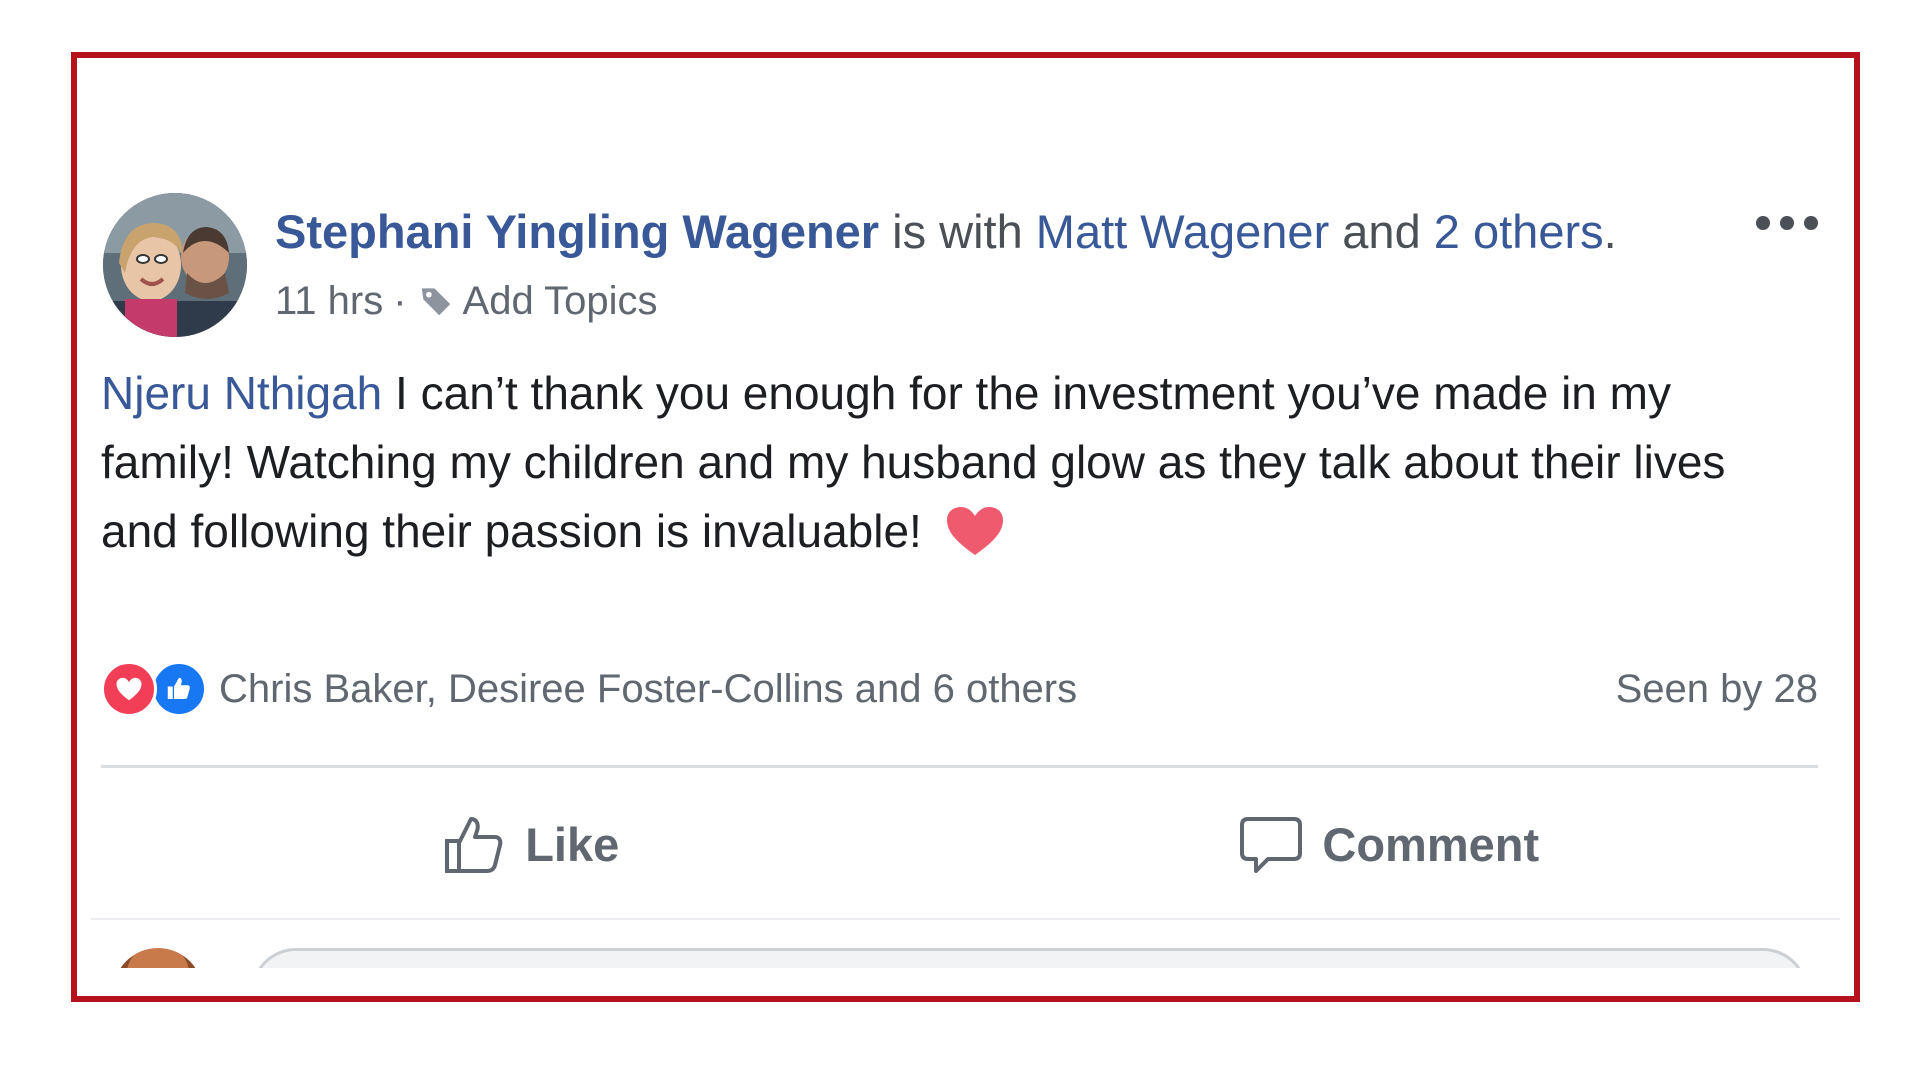  I want to click on author-avatar, so click(175, 265).